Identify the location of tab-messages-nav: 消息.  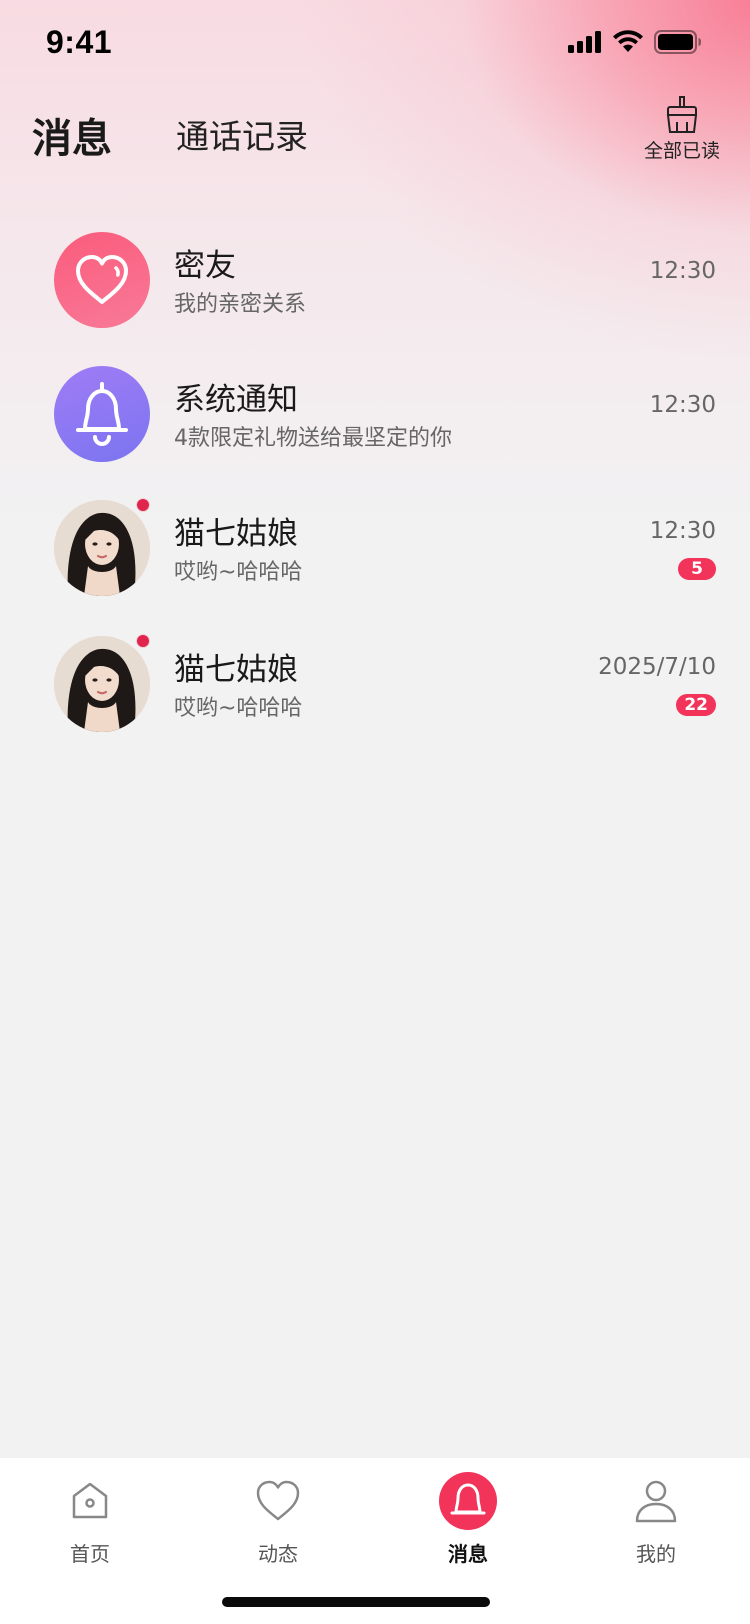
(468, 1520).